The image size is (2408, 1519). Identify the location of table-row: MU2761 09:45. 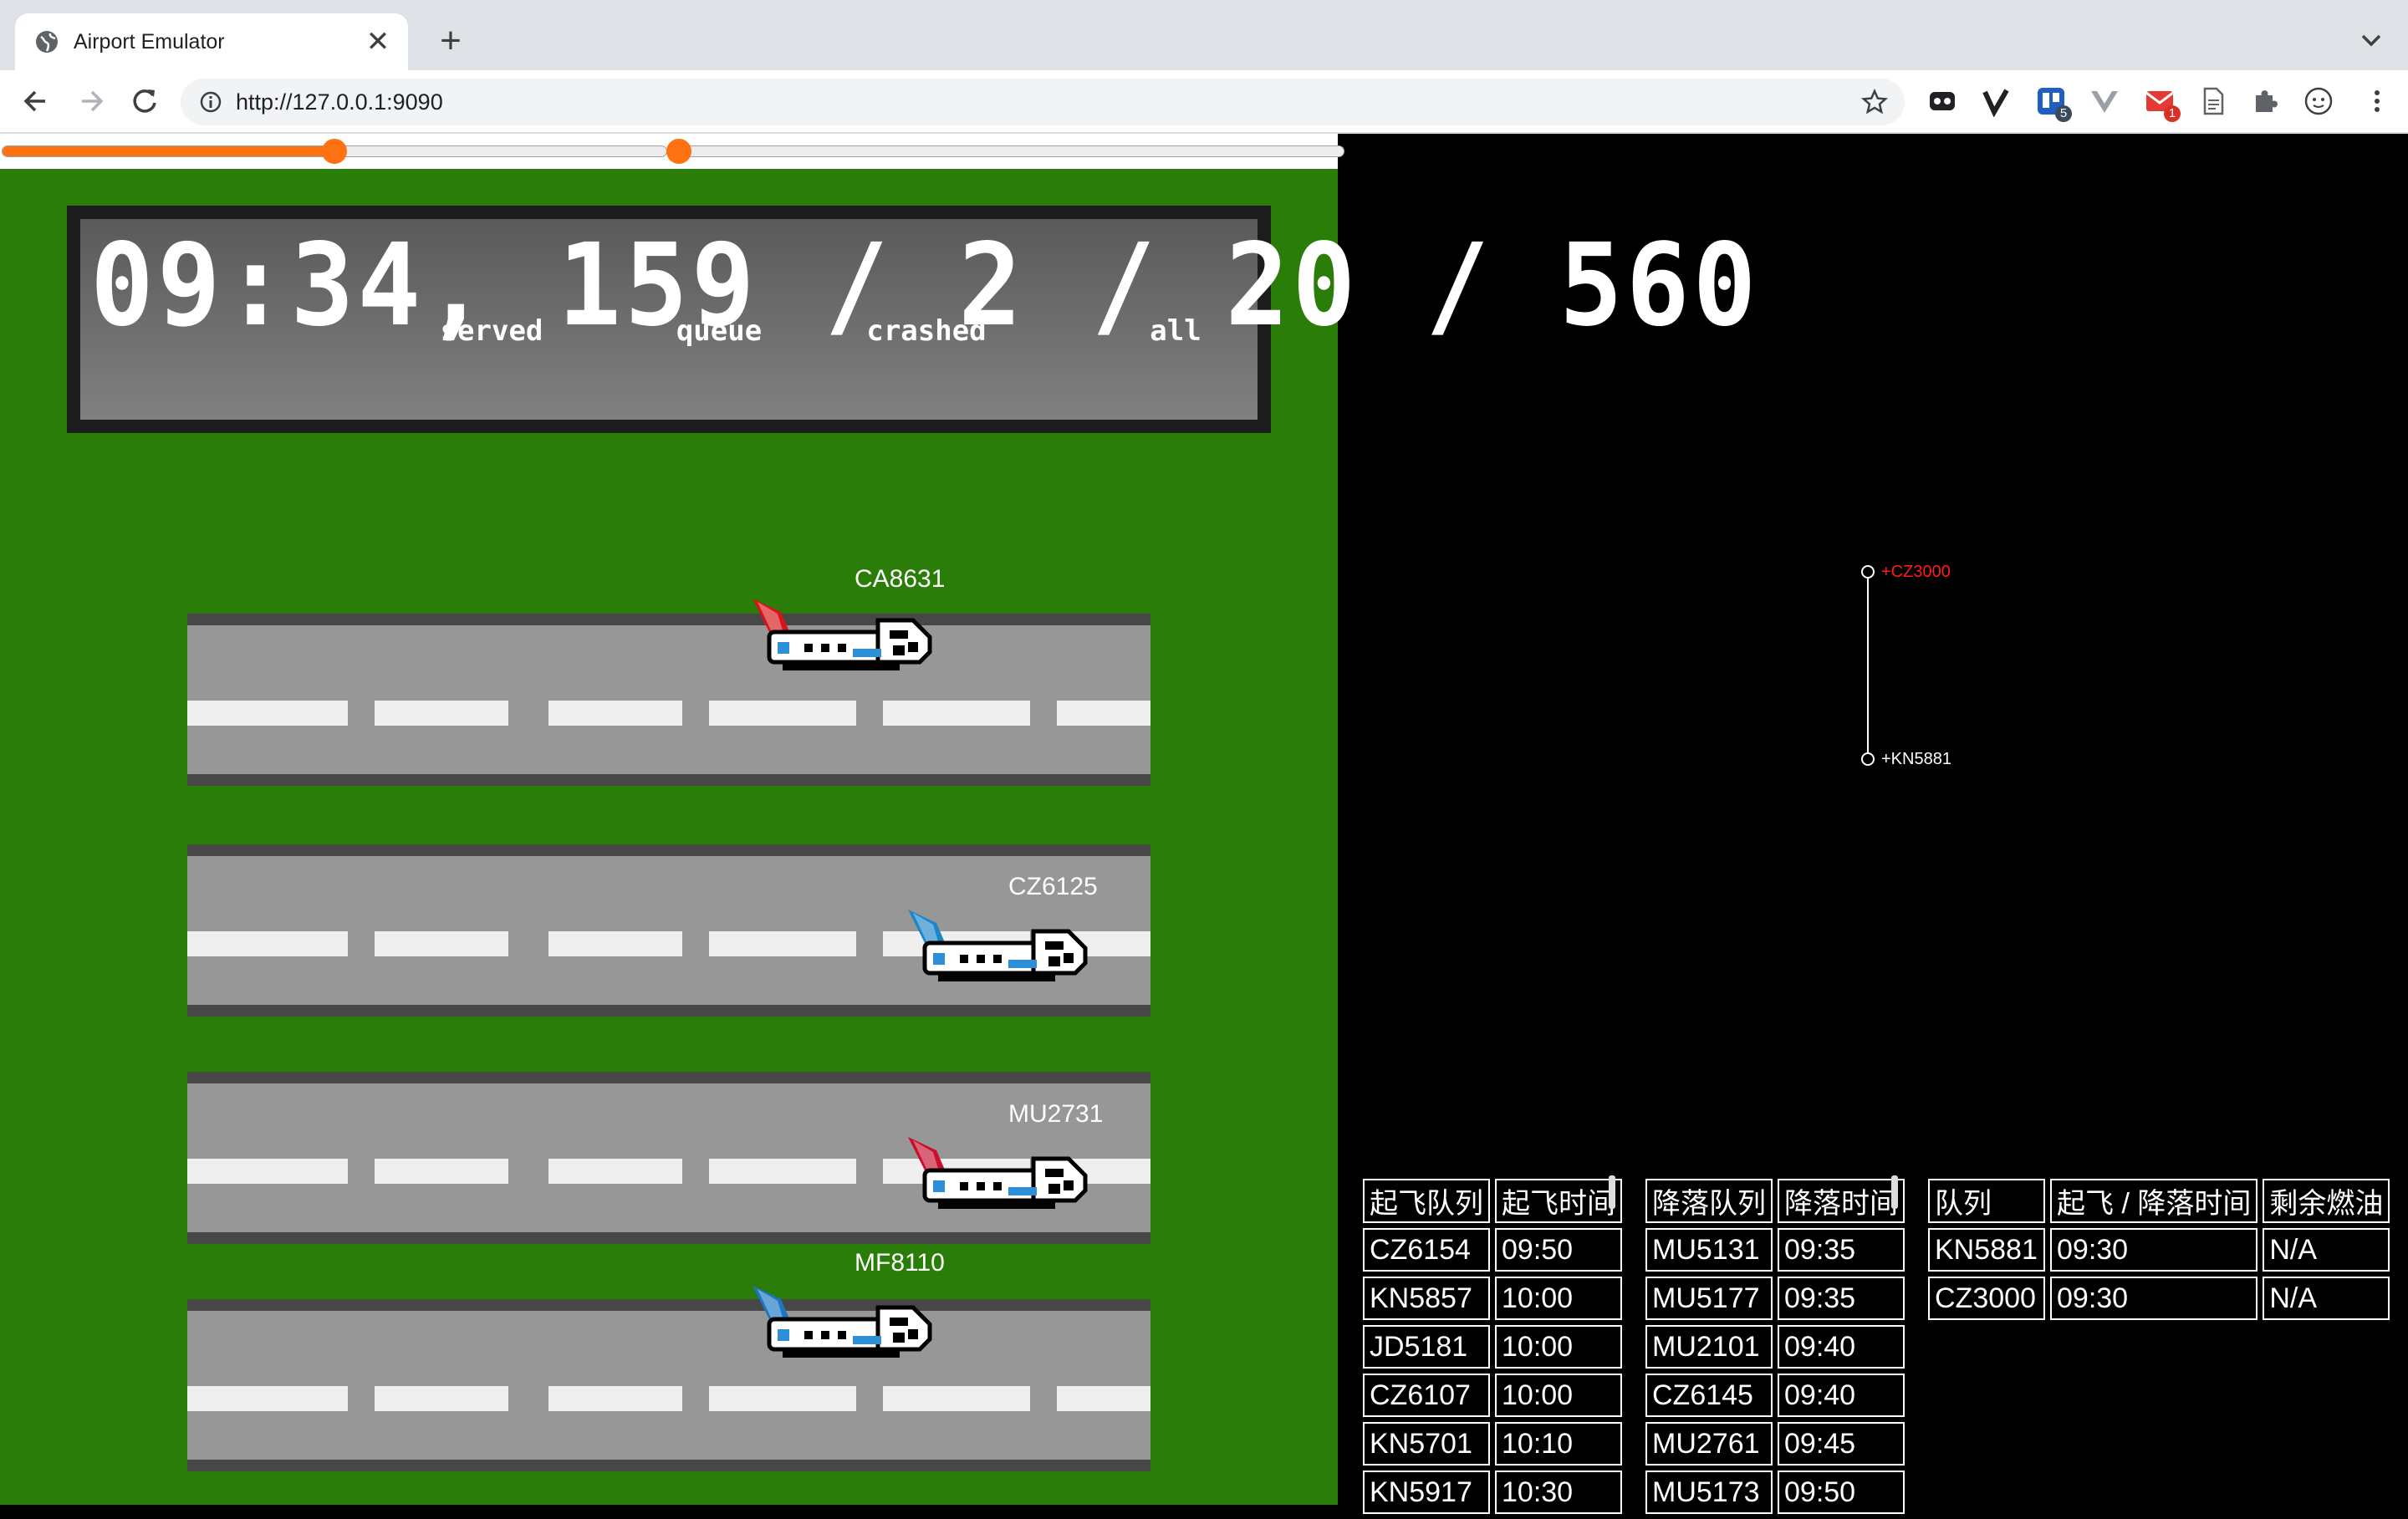
(1775, 1443).